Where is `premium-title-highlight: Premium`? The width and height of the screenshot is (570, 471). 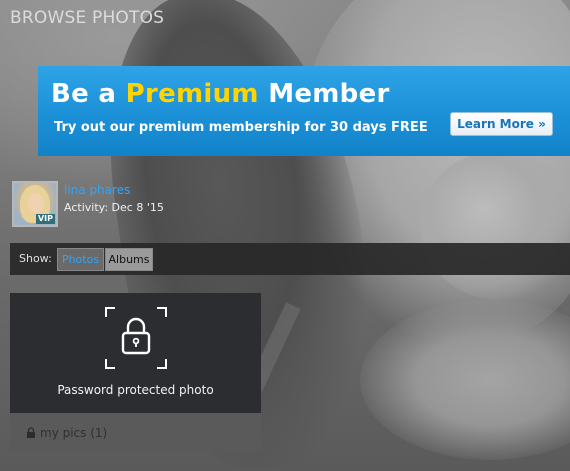 premium-title-highlight: Premium is located at coordinates (192, 94).